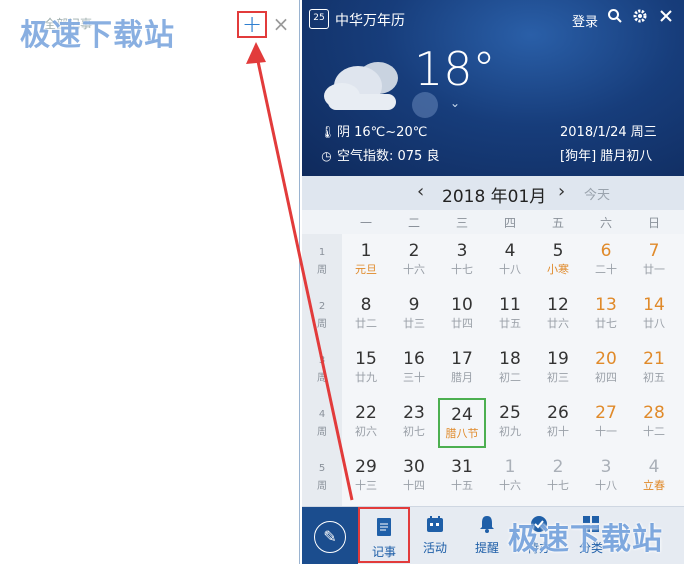 The width and height of the screenshot is (684, 564). Describe the element at coordinates (558, 431) in the screenshot. I see `lunar-day: 初十` at that location.